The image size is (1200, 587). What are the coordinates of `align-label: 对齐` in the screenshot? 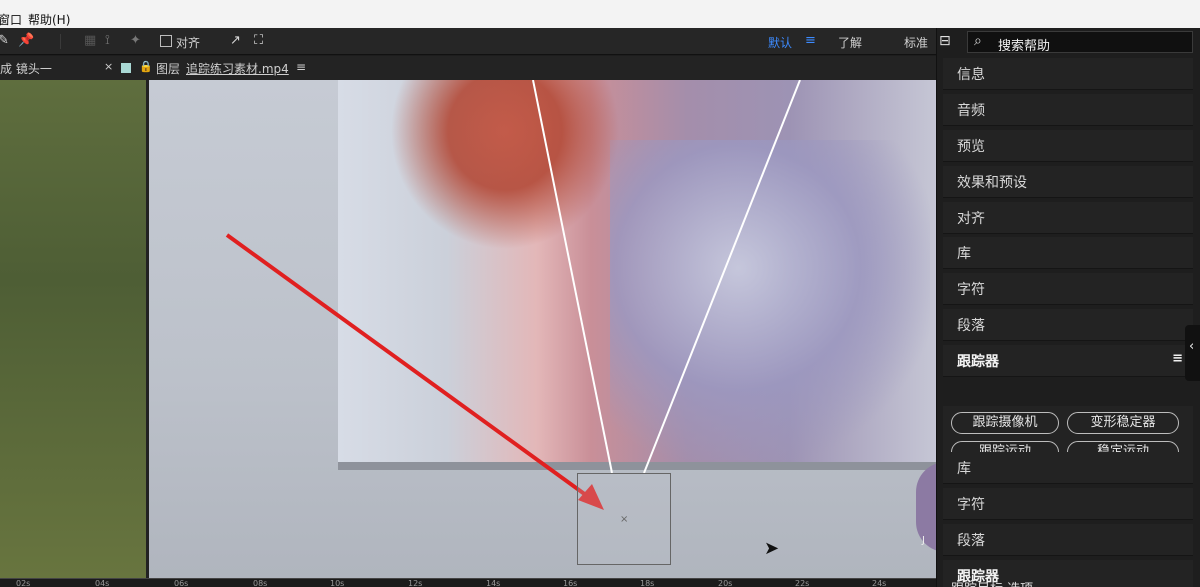 It's located at (188, 43).